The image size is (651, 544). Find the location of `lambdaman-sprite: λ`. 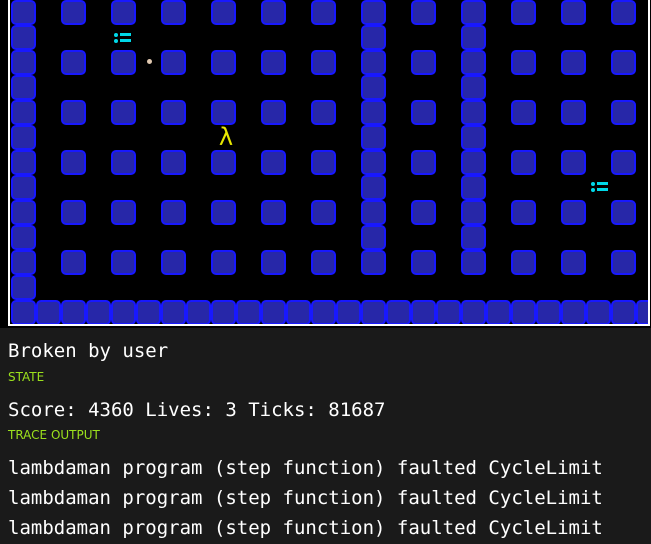

lambdaman-sprite: λ is located at coordinates (226, 137).